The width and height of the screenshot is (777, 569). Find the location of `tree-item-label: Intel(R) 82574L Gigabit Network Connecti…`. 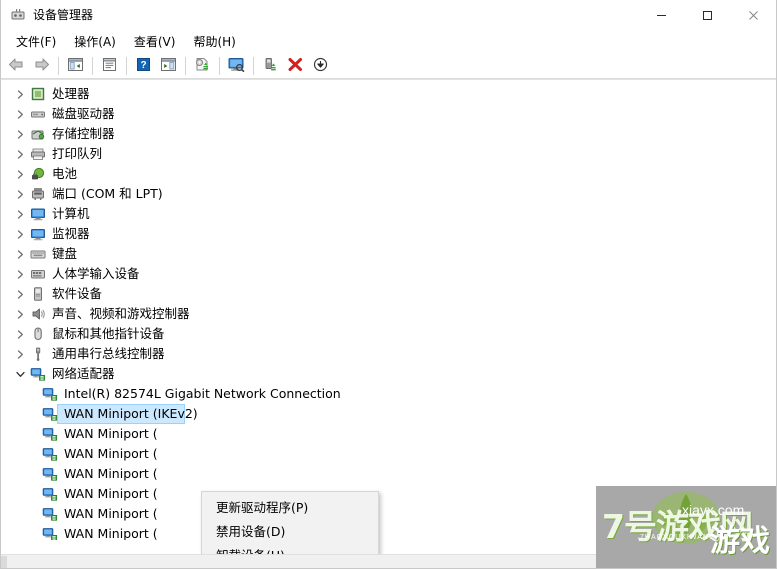

tree-item-label: Intel(R) 82574L Gigabit Network Connecti… is located at coordinates (202, 393).